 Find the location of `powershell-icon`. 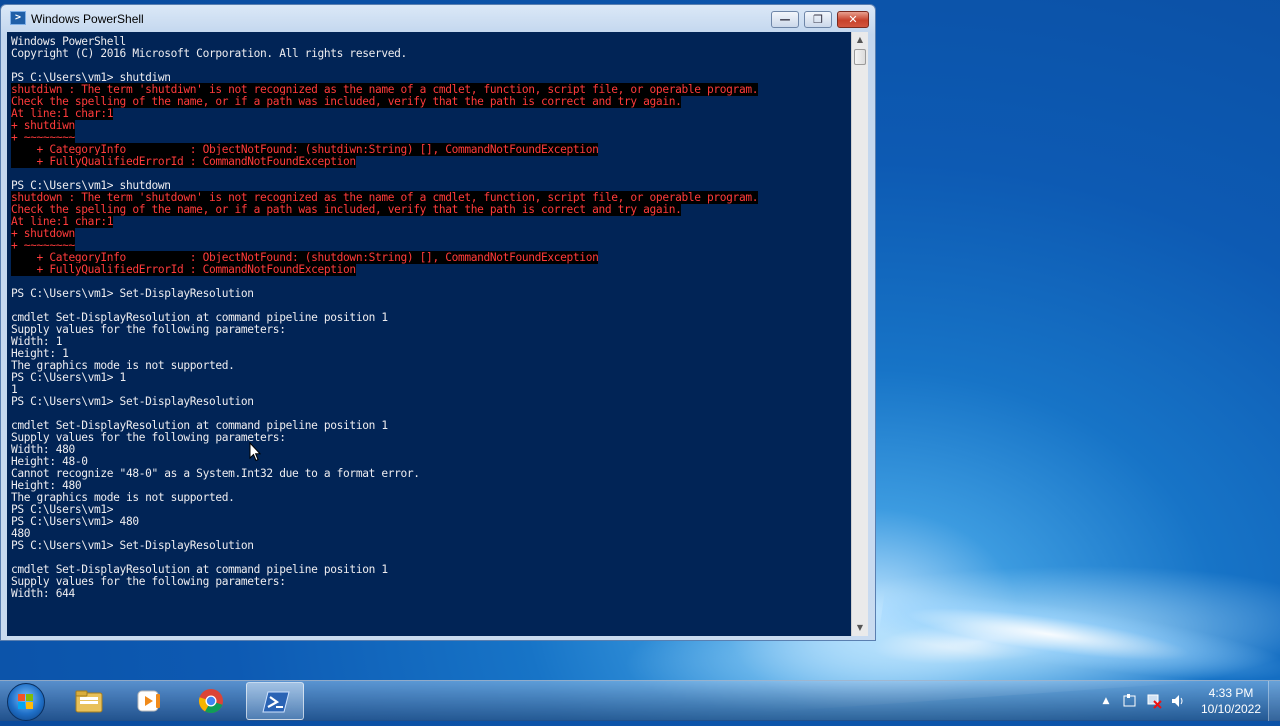

powershell-icon is located at coordinates (276, 702).